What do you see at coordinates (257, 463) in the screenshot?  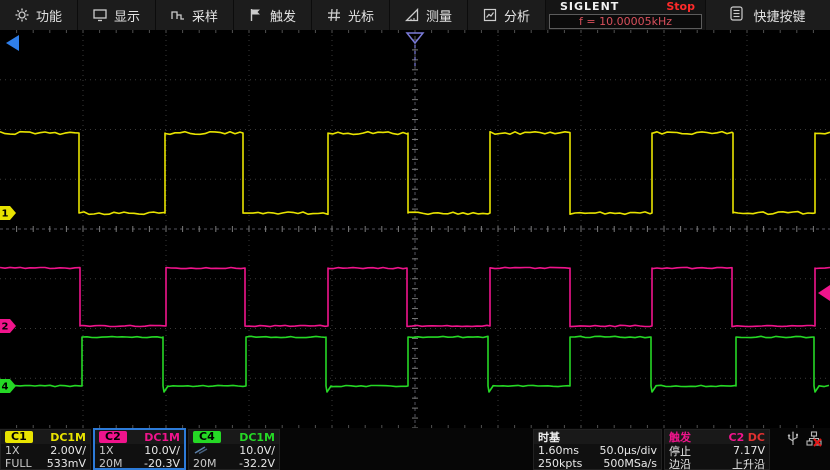 I see `offset-value: -32.2V` at bounding box center [257, 463].